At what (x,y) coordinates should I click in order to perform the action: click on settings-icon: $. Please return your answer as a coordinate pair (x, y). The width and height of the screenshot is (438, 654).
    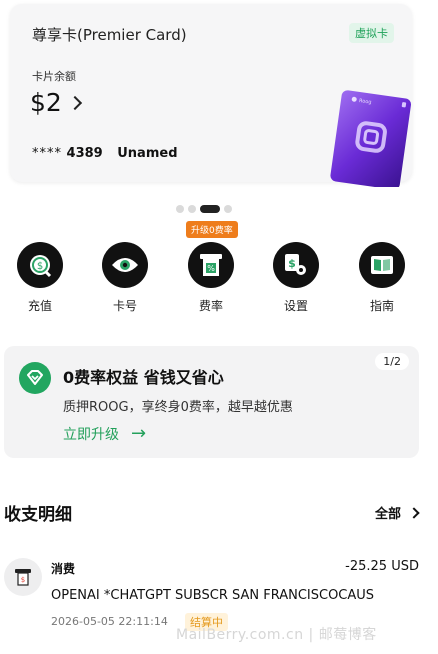
    Looking at the image, I should click on (296, 265).